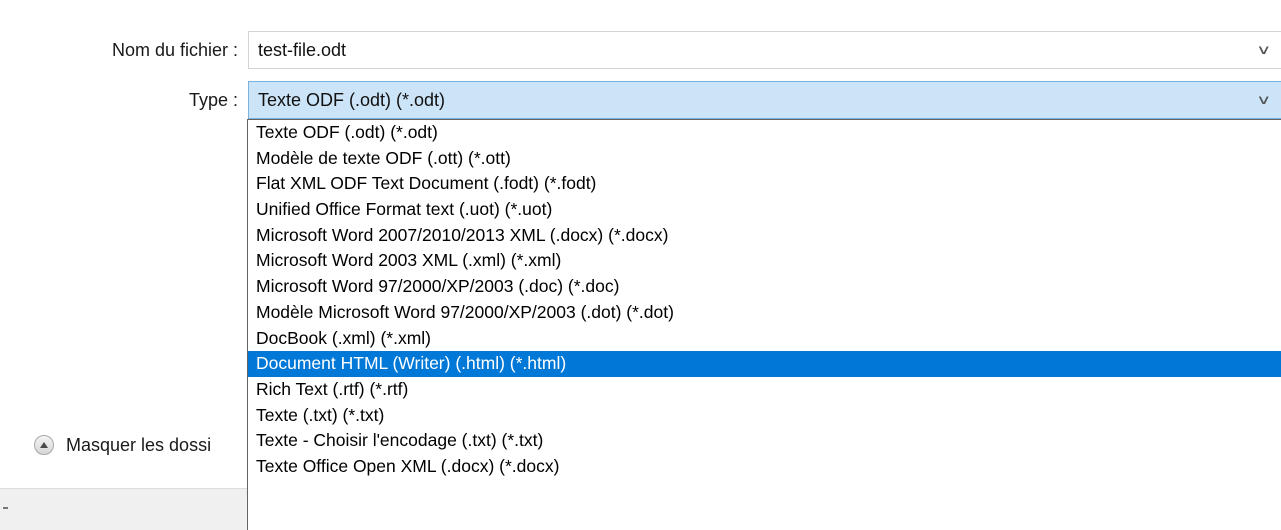  Describe the element at coordinates (764, 100) in the screenshot. I see `type-dropdown: Texte ODF (.odt) (*.odt) ∨` at that location.